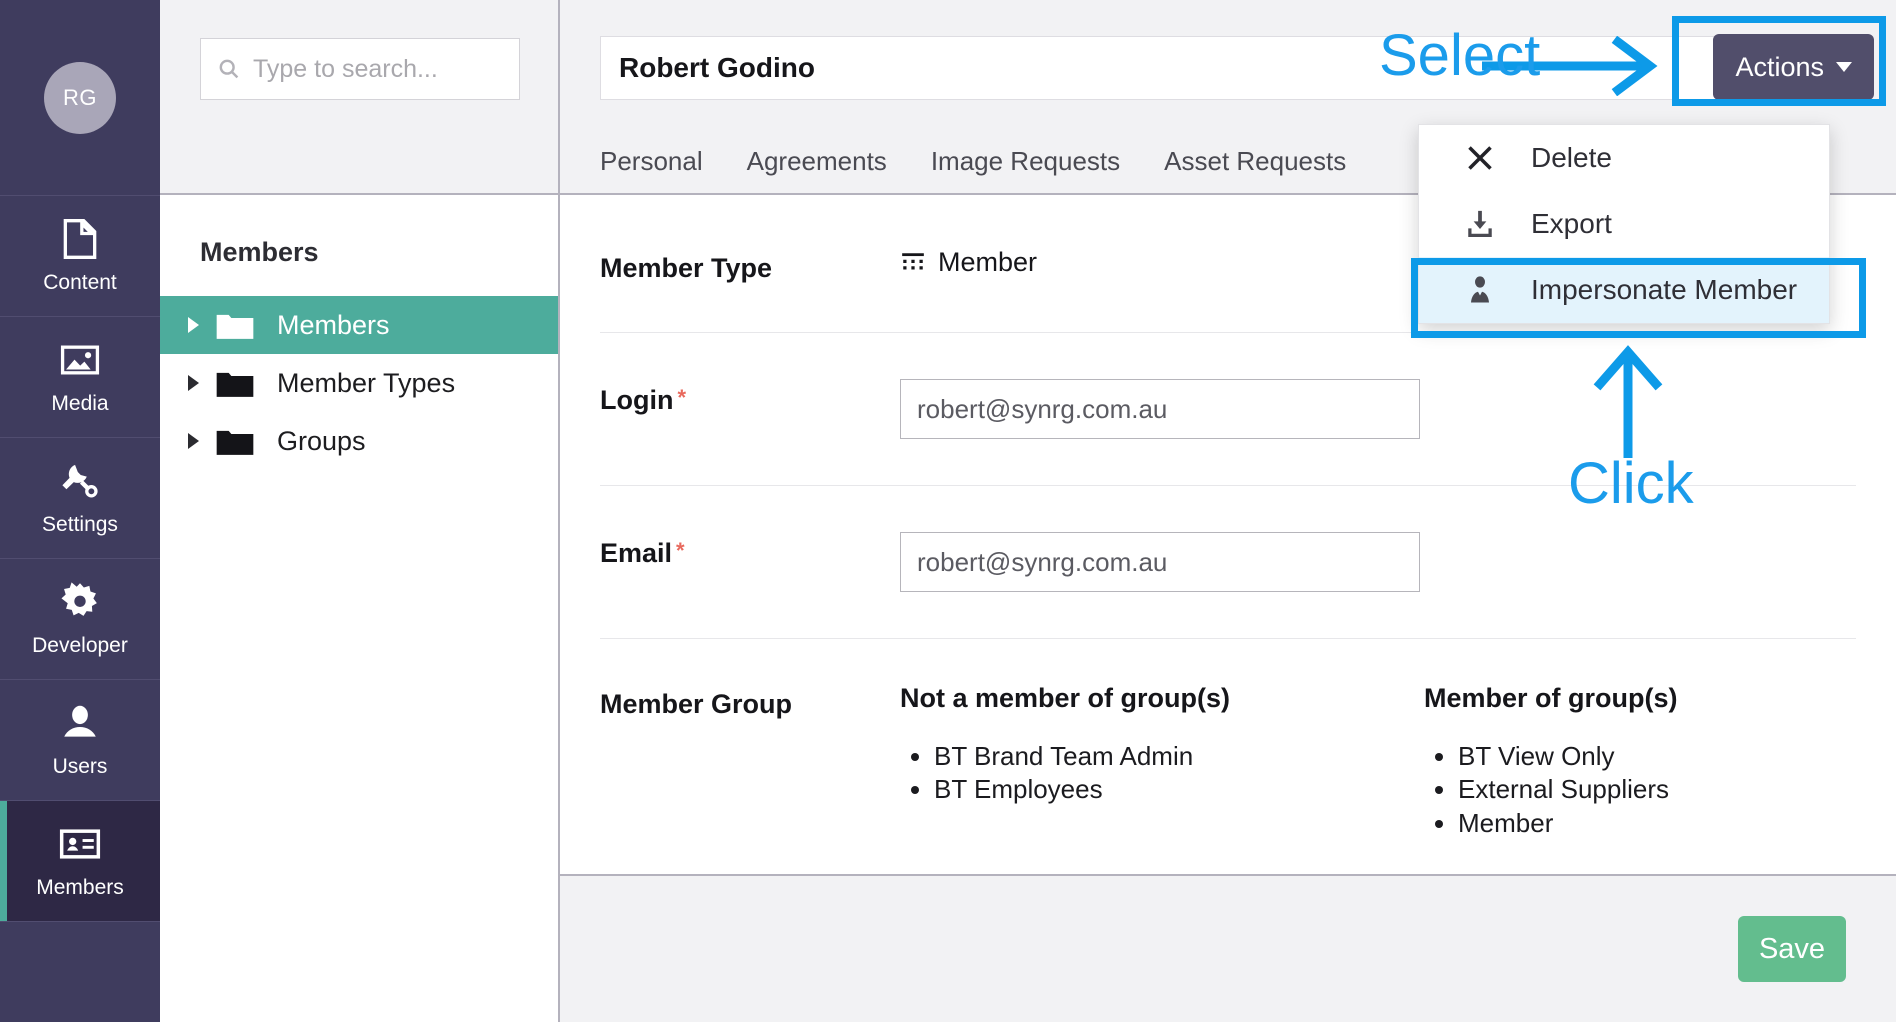 This screenshot has height=1022, width=1896. I want to click on tree-item-members: Members, so click(359, 325).